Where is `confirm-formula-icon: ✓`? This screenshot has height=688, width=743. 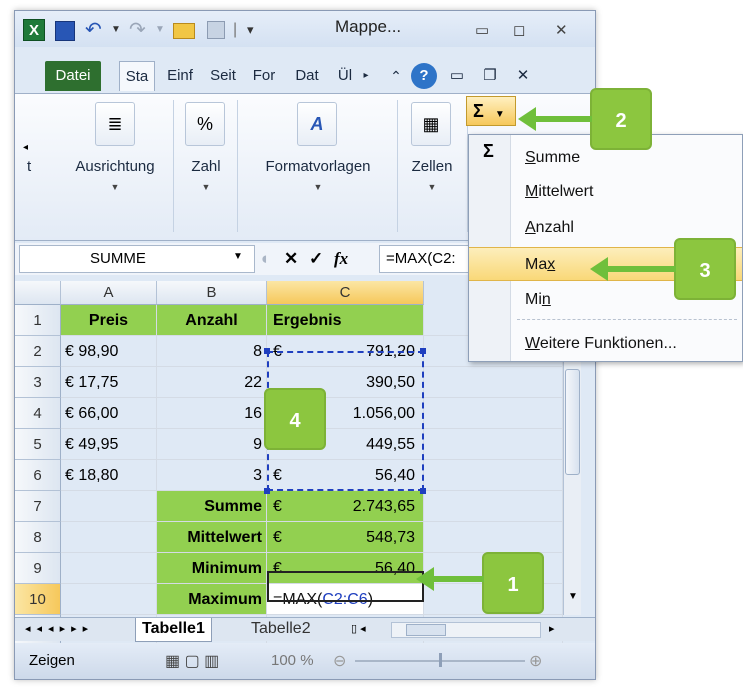
confirm-formula-icon: ✓ is located at coordinates (316, 258).